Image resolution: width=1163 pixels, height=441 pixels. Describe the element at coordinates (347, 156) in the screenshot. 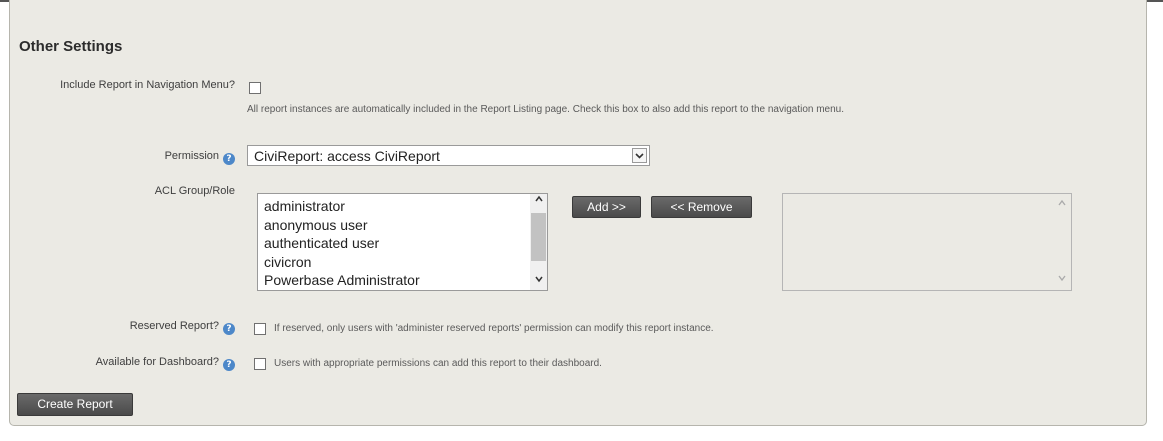

I see `permission-selected-value: CiviReport: access CiviReport` at that location.